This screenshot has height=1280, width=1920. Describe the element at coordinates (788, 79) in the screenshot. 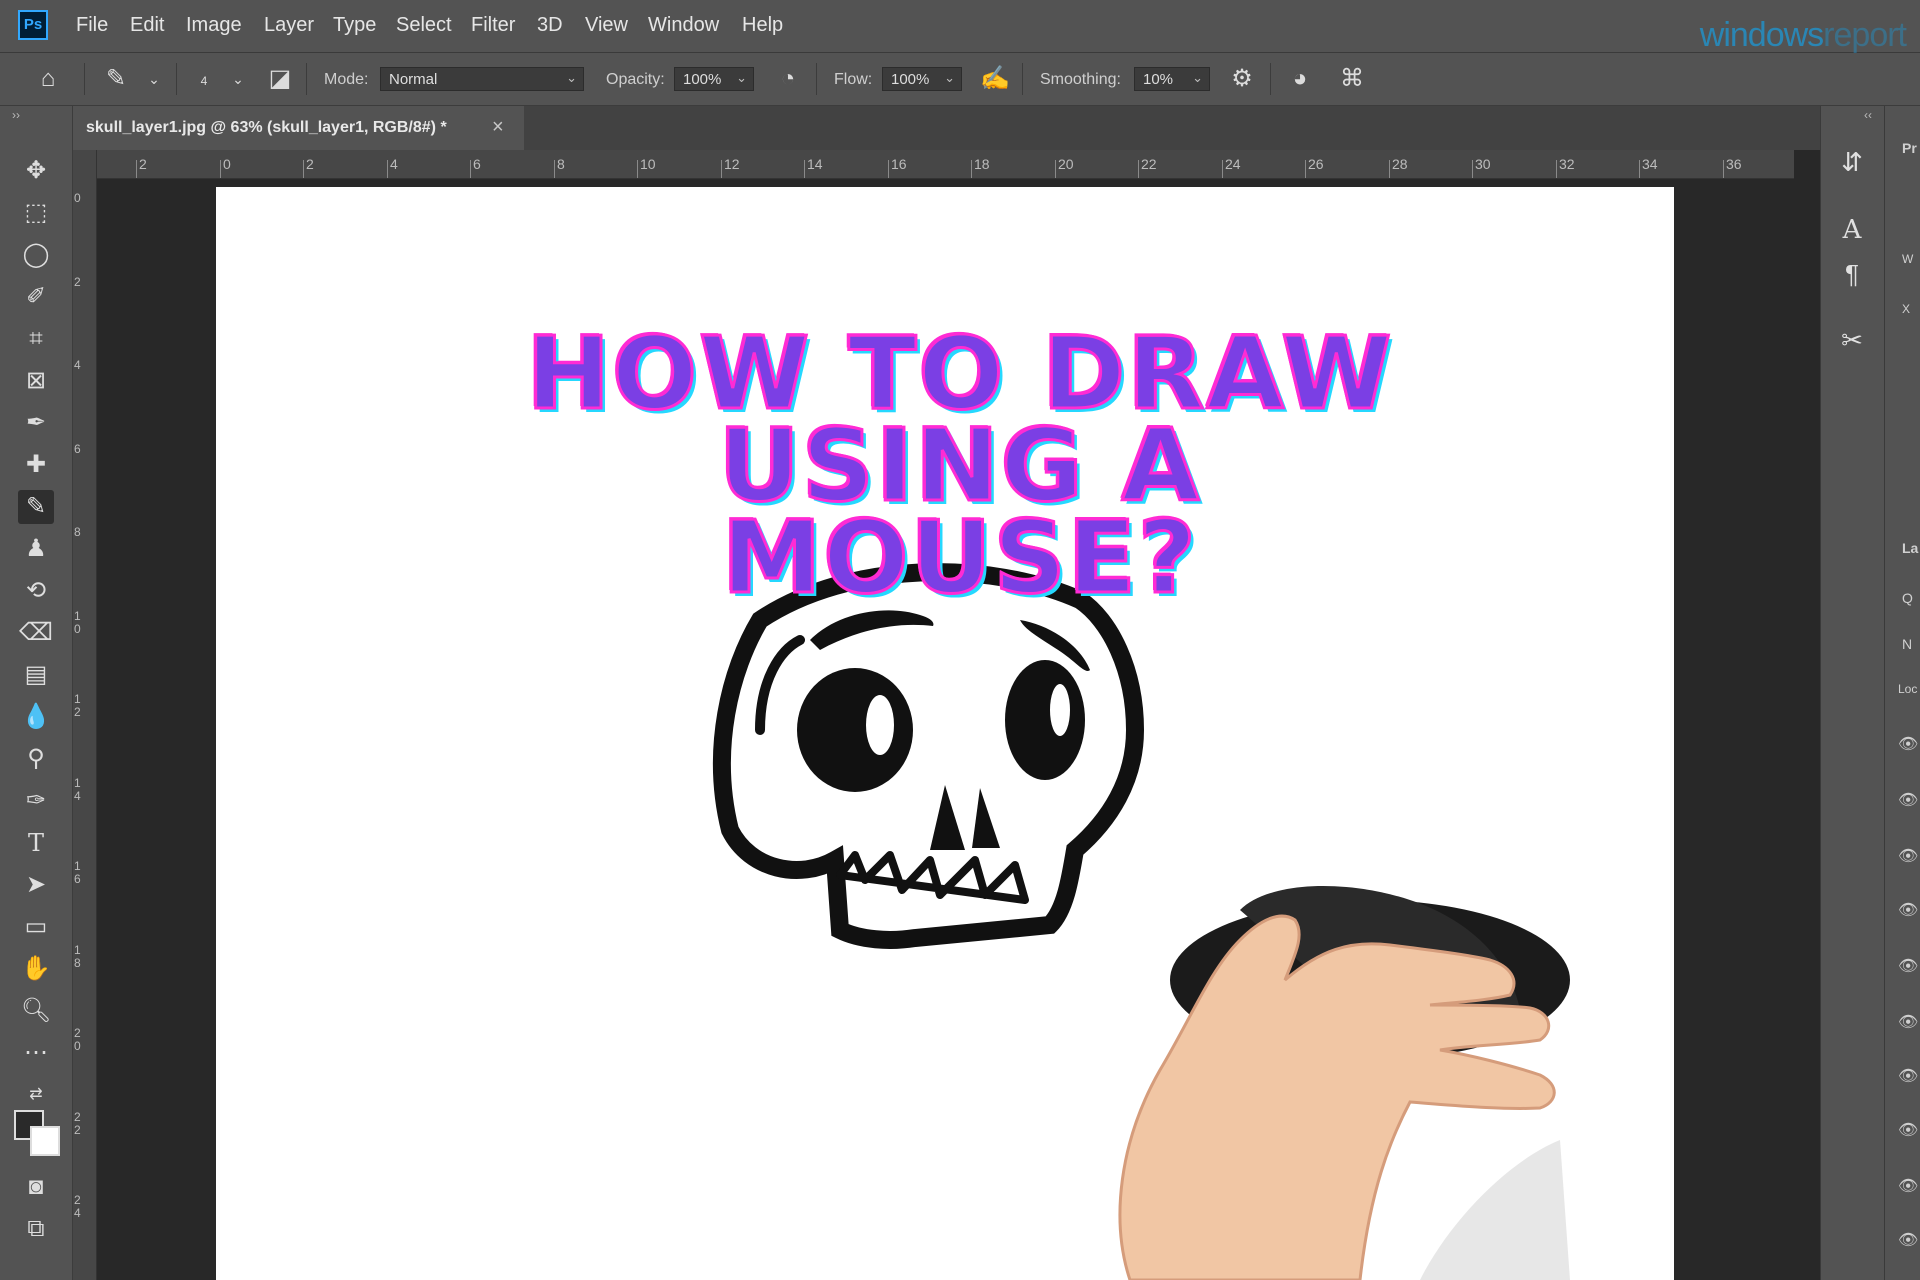

I see `pressure-opacity-icon: ◔` at that location.